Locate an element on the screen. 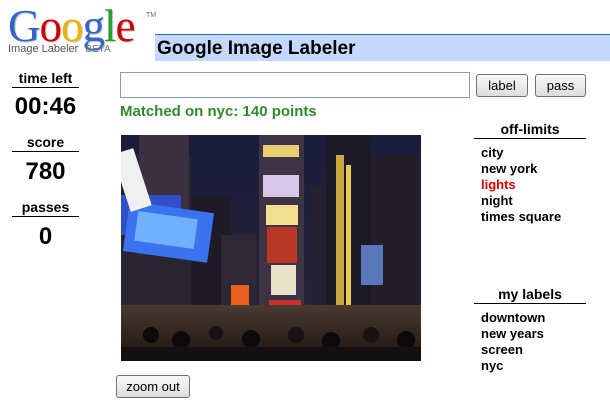  product-name: Image Labeler is located at coordinates (43, 49).